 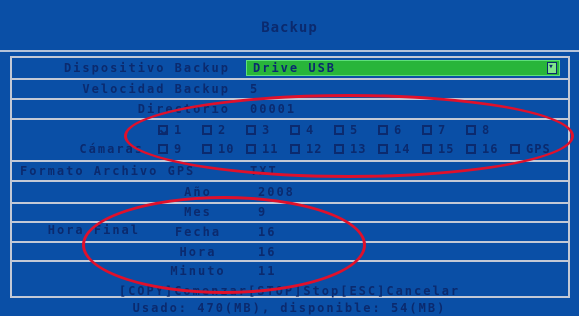 I want to click on device-label: Dispositivo Backup, so click(x=125, y=68).